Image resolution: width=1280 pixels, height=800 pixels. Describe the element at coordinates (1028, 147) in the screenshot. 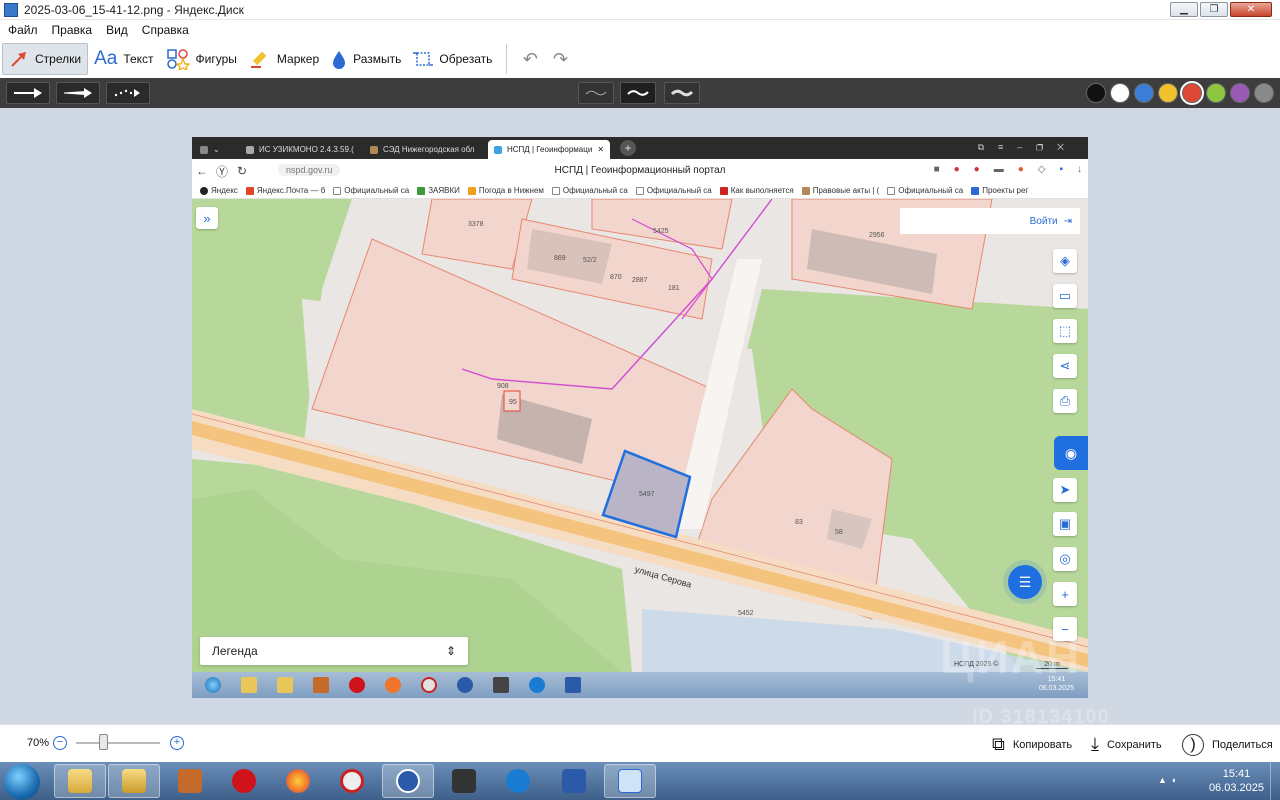

I see `browser-window-controls: ⧉≡–❐✕` at that location.